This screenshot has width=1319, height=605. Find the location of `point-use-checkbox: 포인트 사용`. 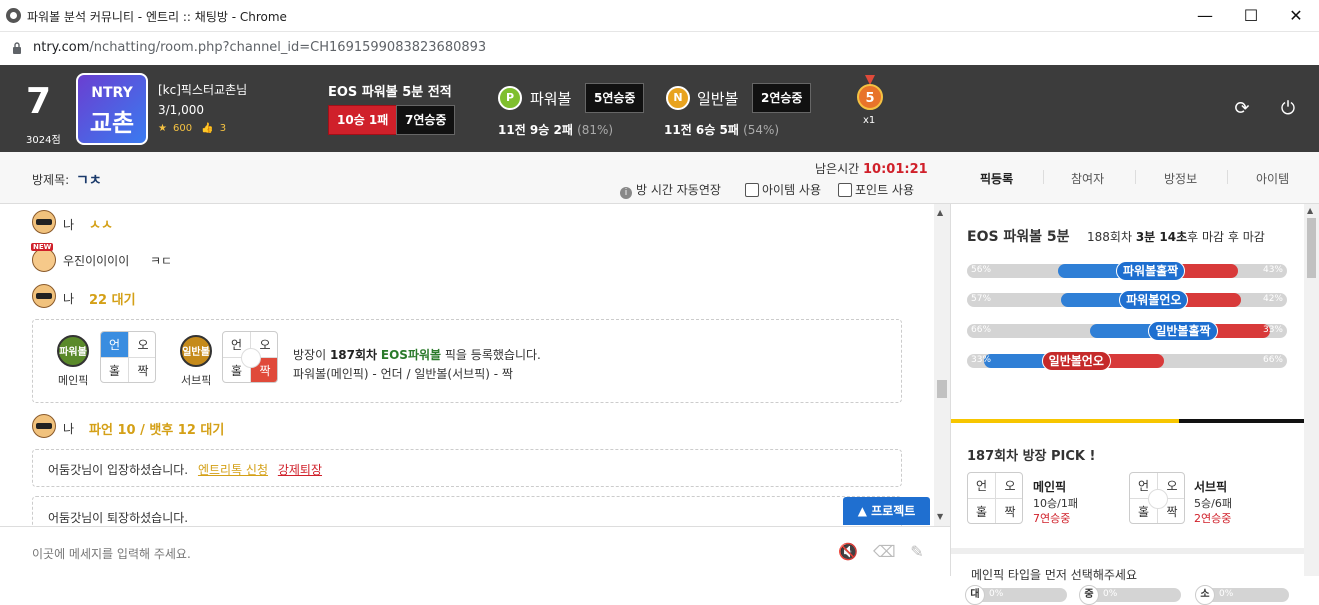

point-use-checkbox: 포인트 사용 is located at coordinates (876, 189).